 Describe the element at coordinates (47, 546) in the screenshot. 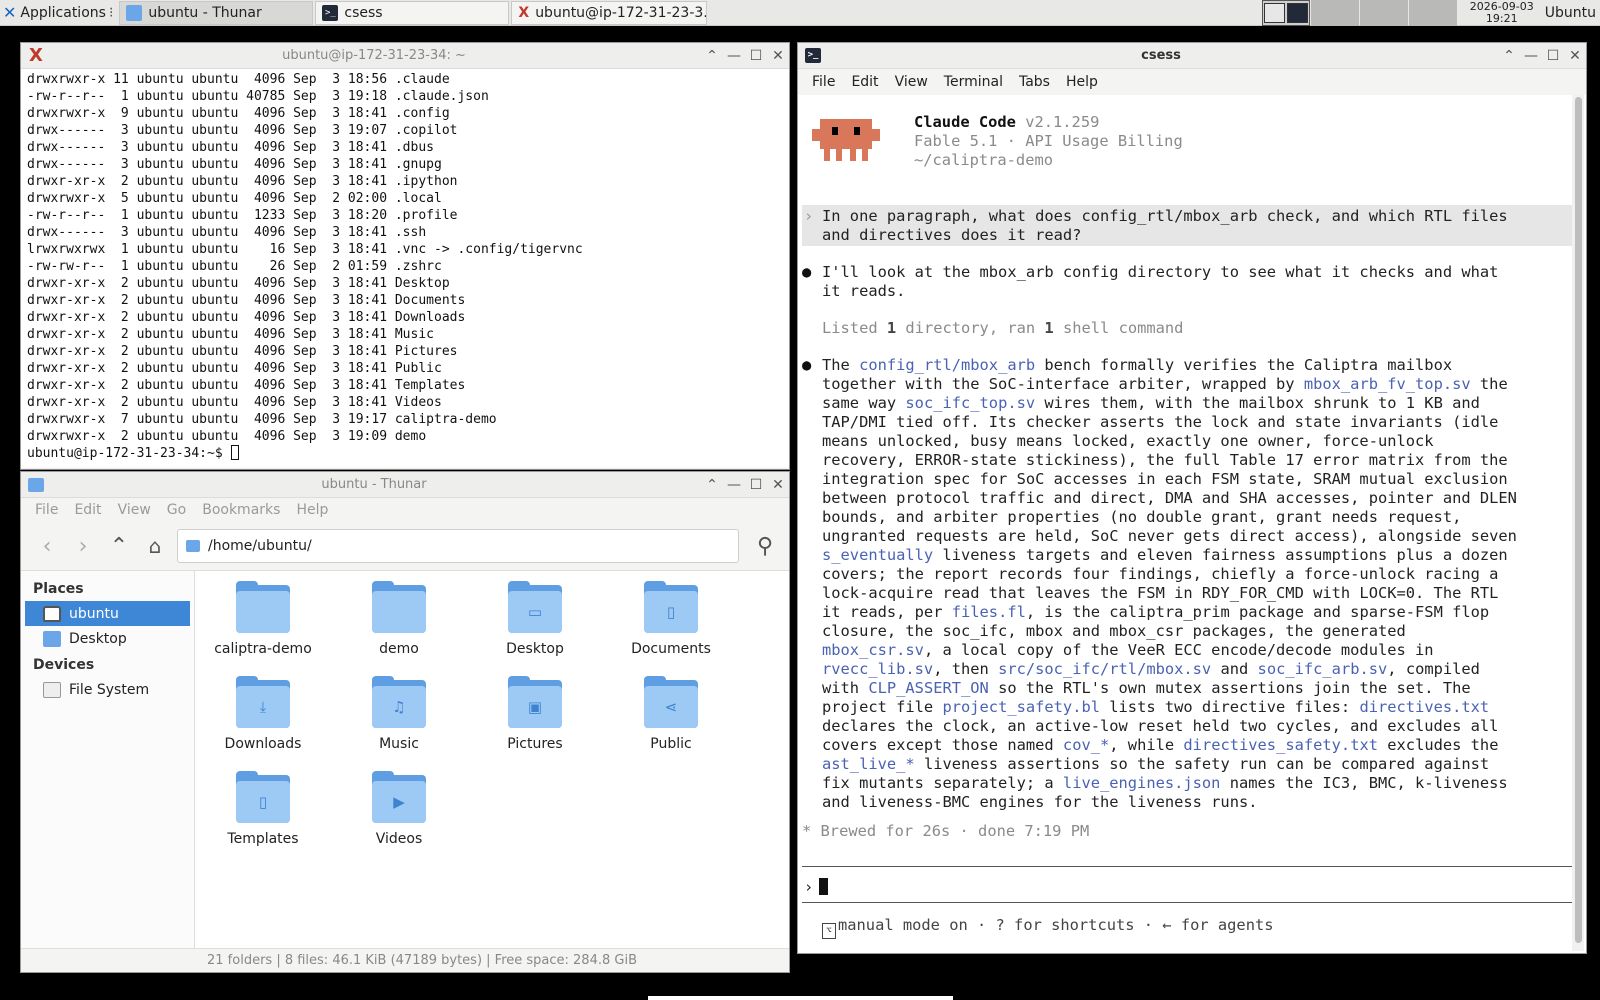

I see `back-button: ‹` at that location.